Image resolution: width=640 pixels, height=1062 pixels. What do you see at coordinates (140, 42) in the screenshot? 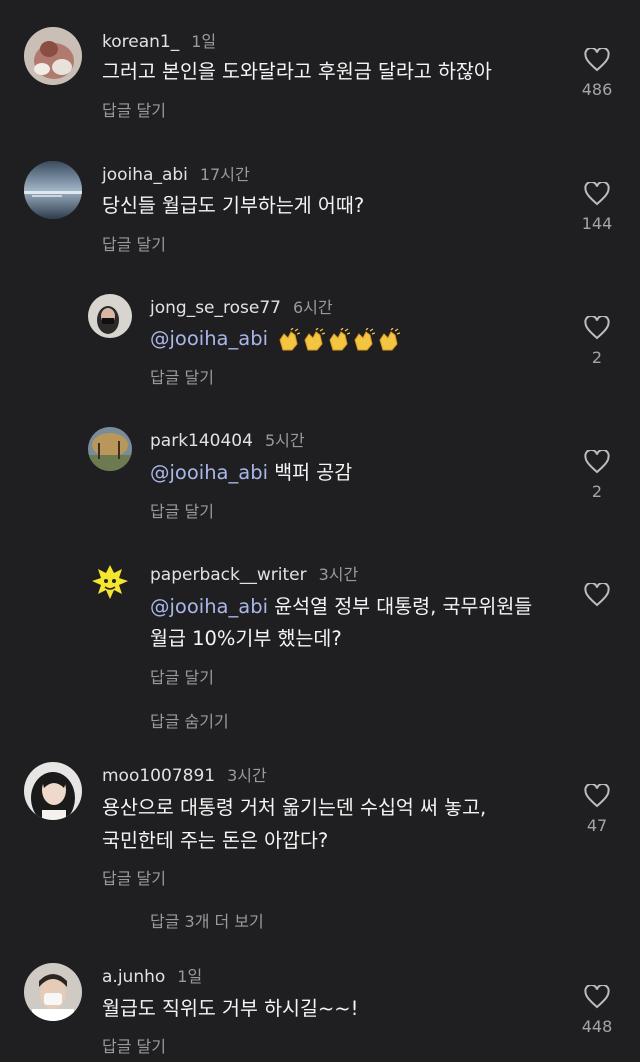
I see `username: korean1_` at bounding box center [140, 42].